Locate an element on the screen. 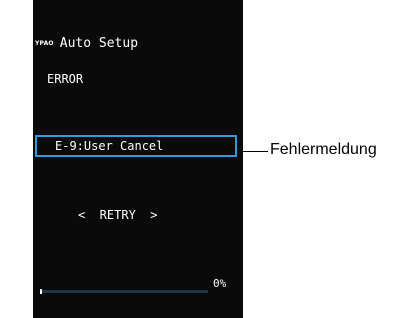  progress-percentage: 0% is located at coordinates (220, 283).